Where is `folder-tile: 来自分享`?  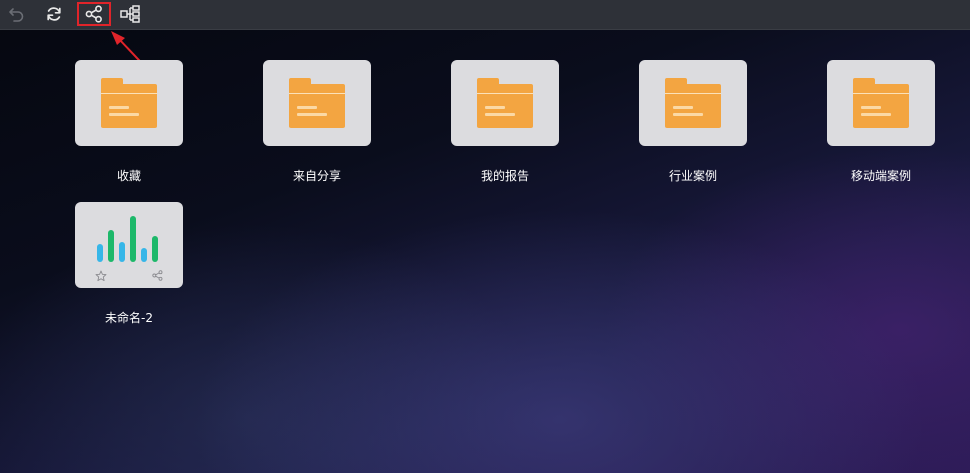 folder-tile: 来自分享 is located at coordinates (317, 121).